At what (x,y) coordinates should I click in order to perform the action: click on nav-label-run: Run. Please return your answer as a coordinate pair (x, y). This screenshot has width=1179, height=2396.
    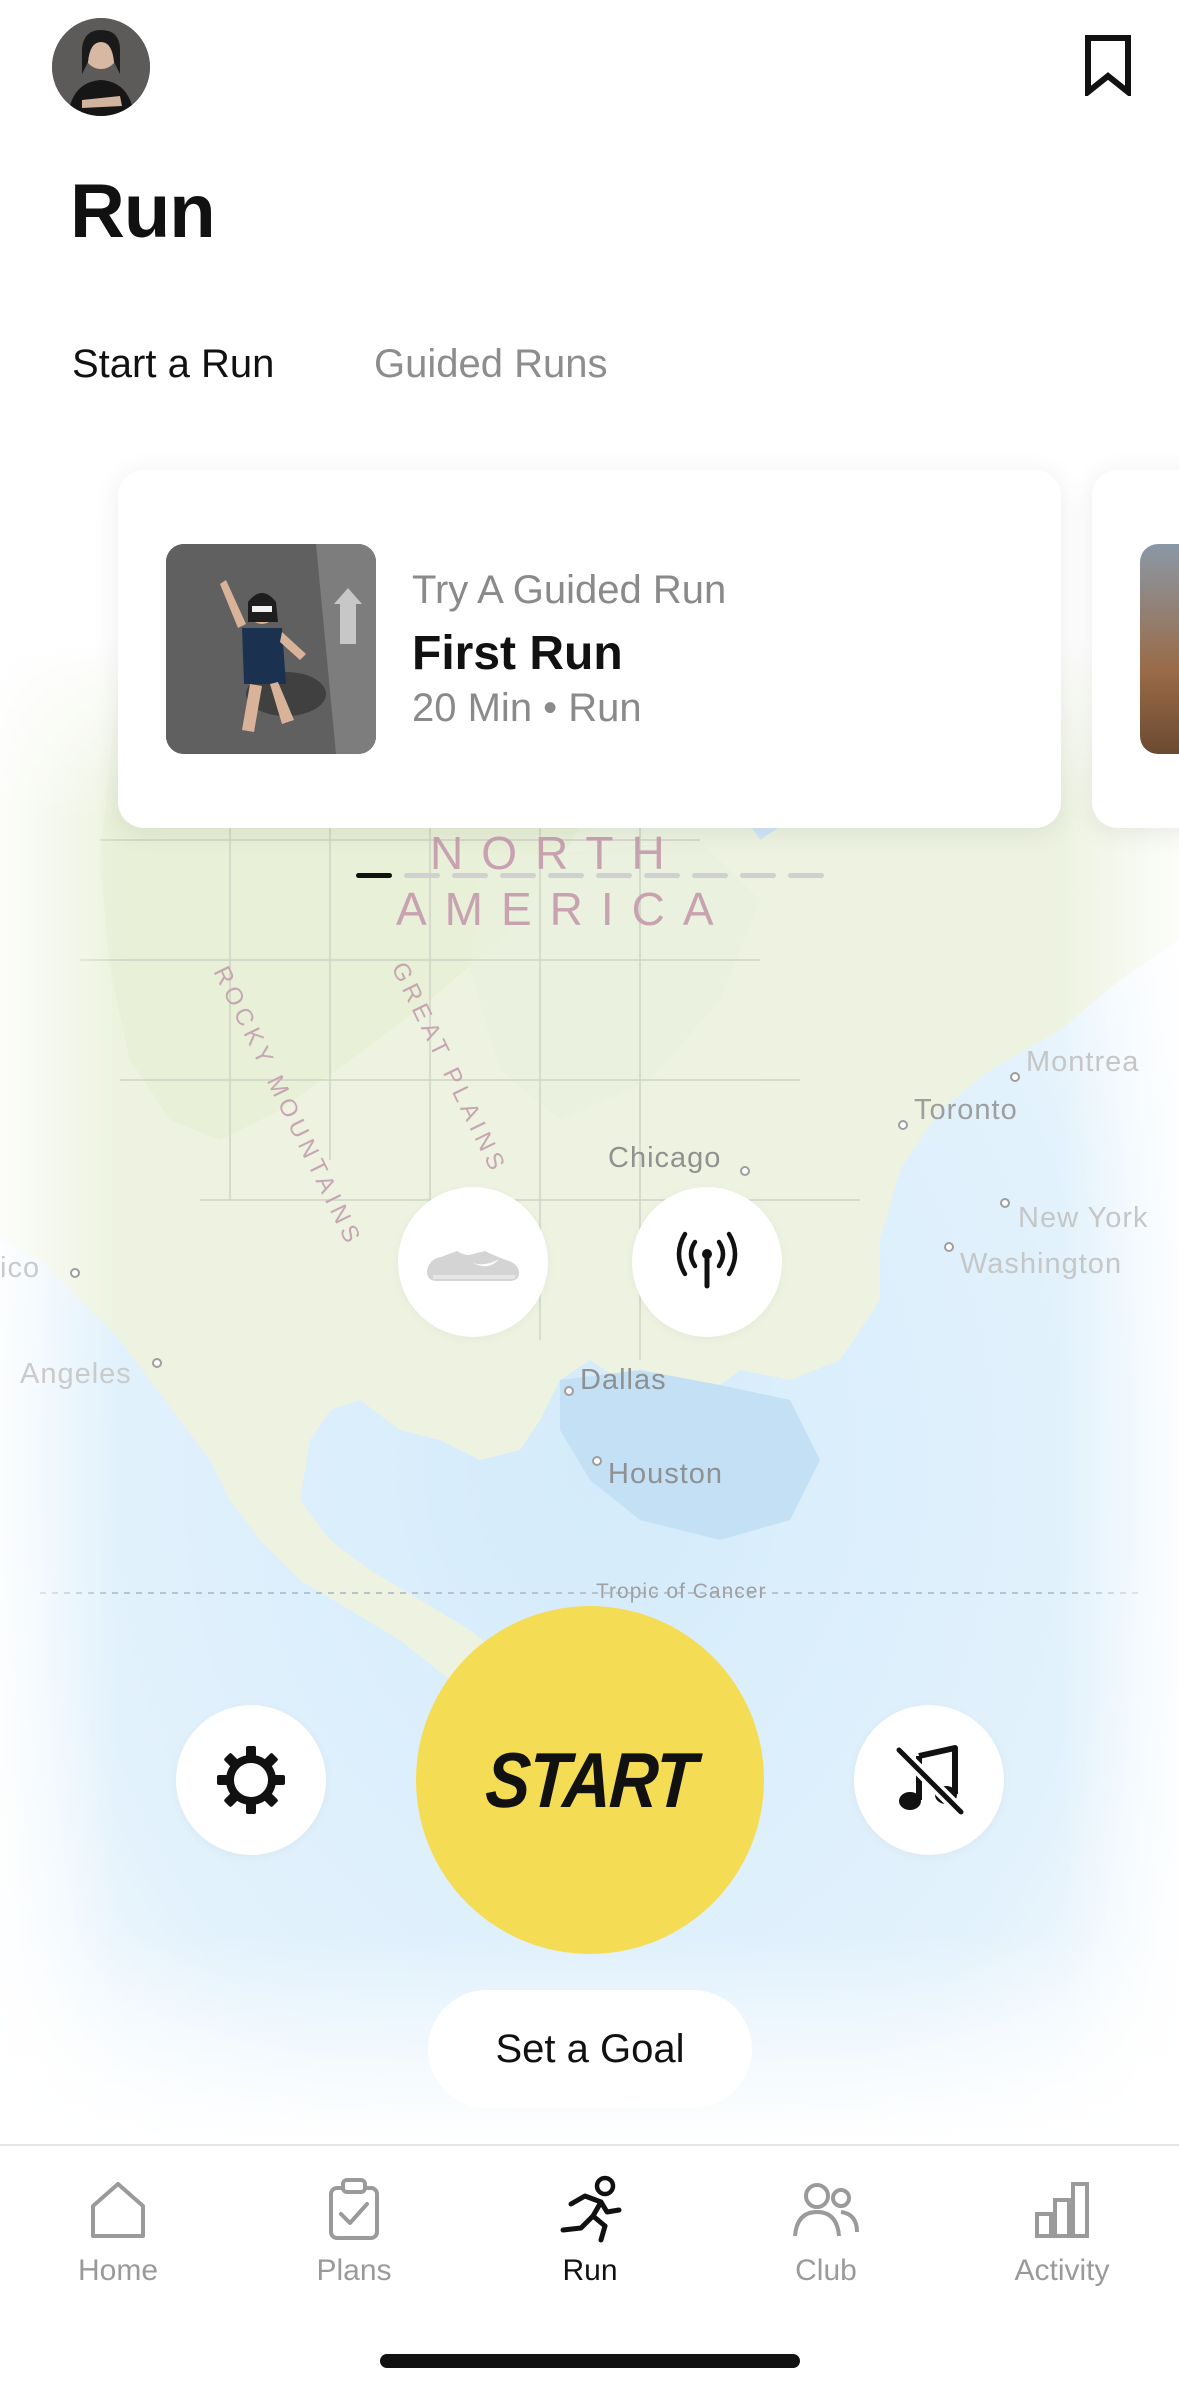
    Looking at the image, I should click on (590, 2270).